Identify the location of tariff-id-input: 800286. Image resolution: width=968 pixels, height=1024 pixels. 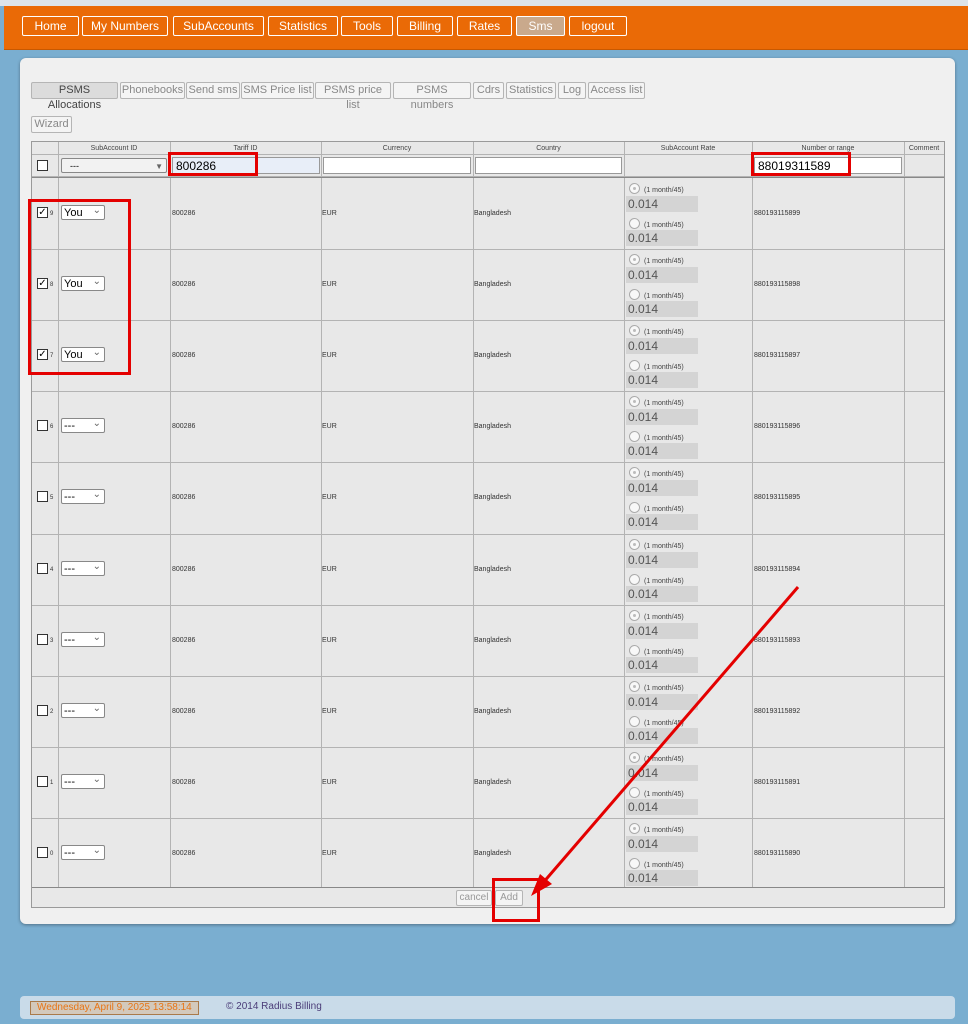
(246, 165).